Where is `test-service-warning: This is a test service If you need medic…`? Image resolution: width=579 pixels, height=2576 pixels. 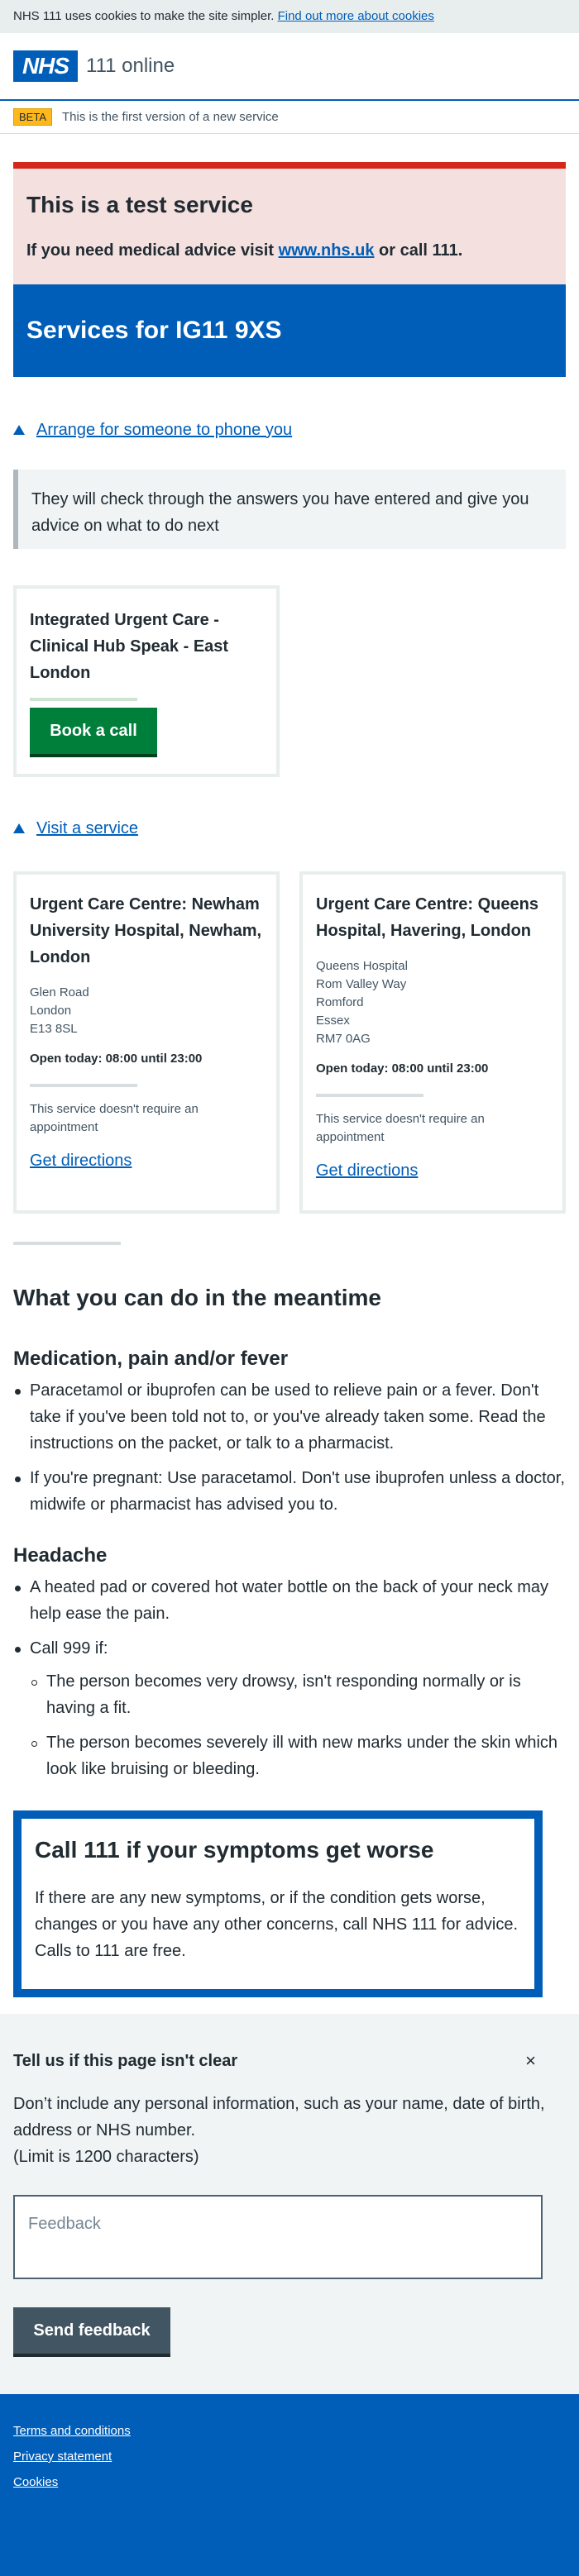
test-service-warning: This is a test service If you need medic… is located at coordinates (289, 223).